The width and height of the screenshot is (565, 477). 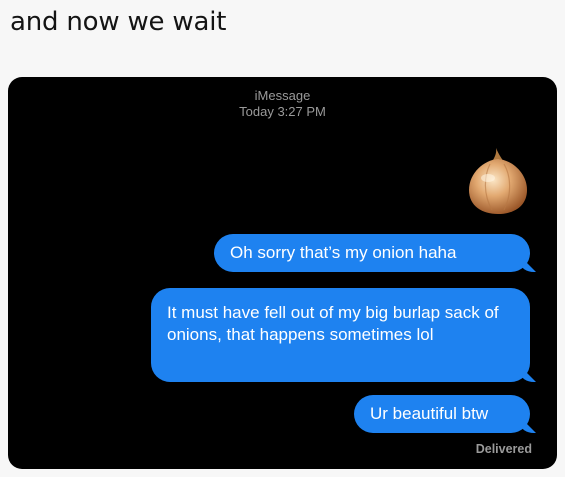 What do you see at coordinates (503, 449) in the screenshot?
I see `delivery-status: Delivered` at bounding box center [503, 449].